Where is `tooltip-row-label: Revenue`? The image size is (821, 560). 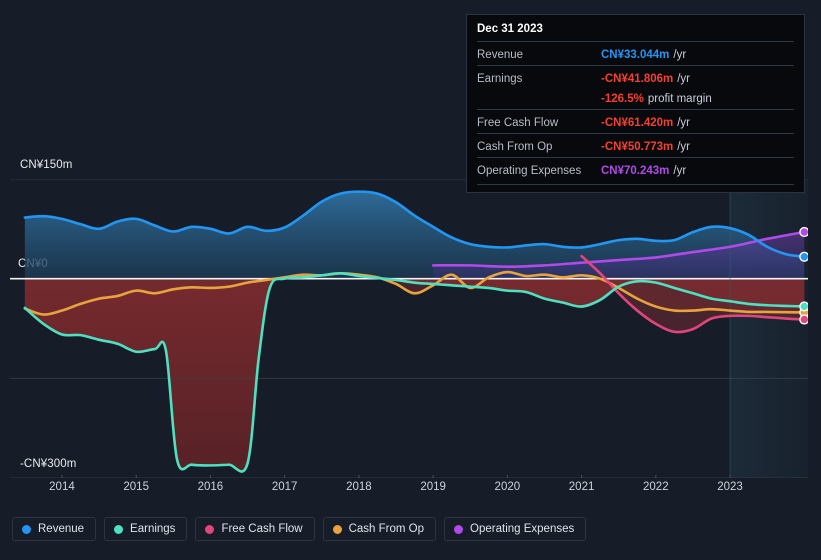
tooltip-row-label: Revenue is located at coordinates (500, 55).